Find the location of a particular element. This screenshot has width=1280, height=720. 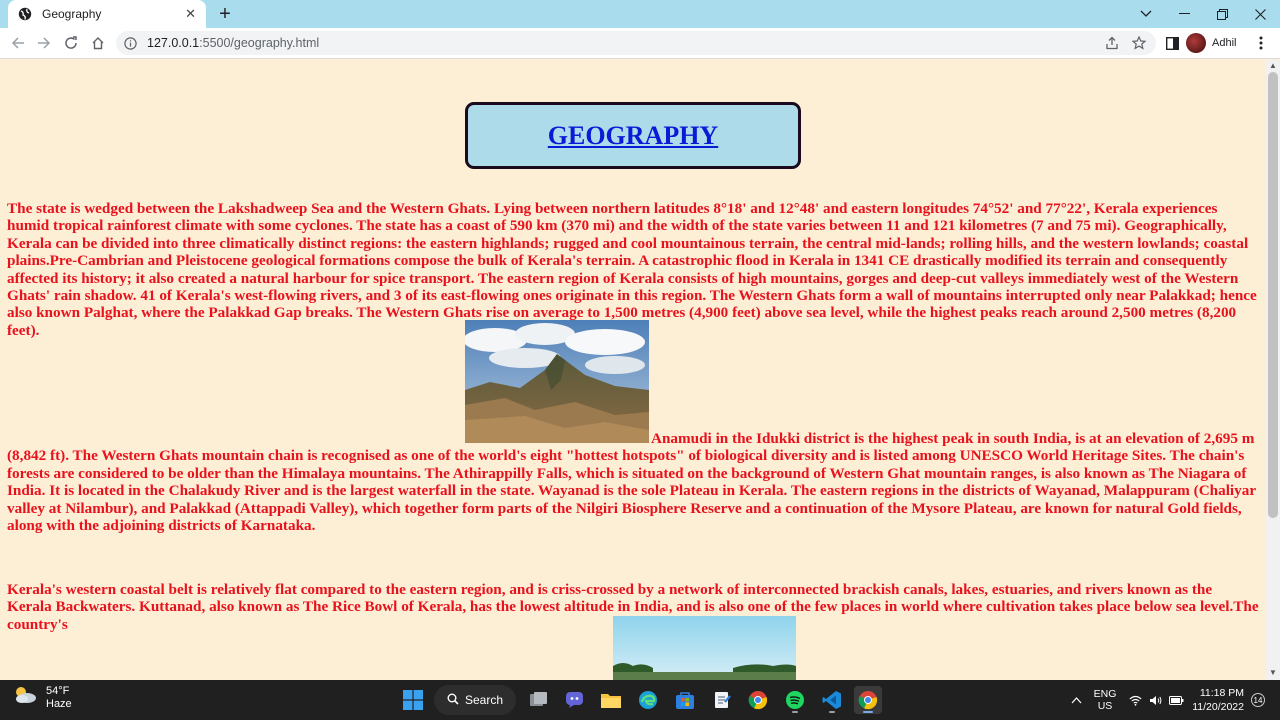

taskbar-search-button: Search is located at coordinates (475, 700).